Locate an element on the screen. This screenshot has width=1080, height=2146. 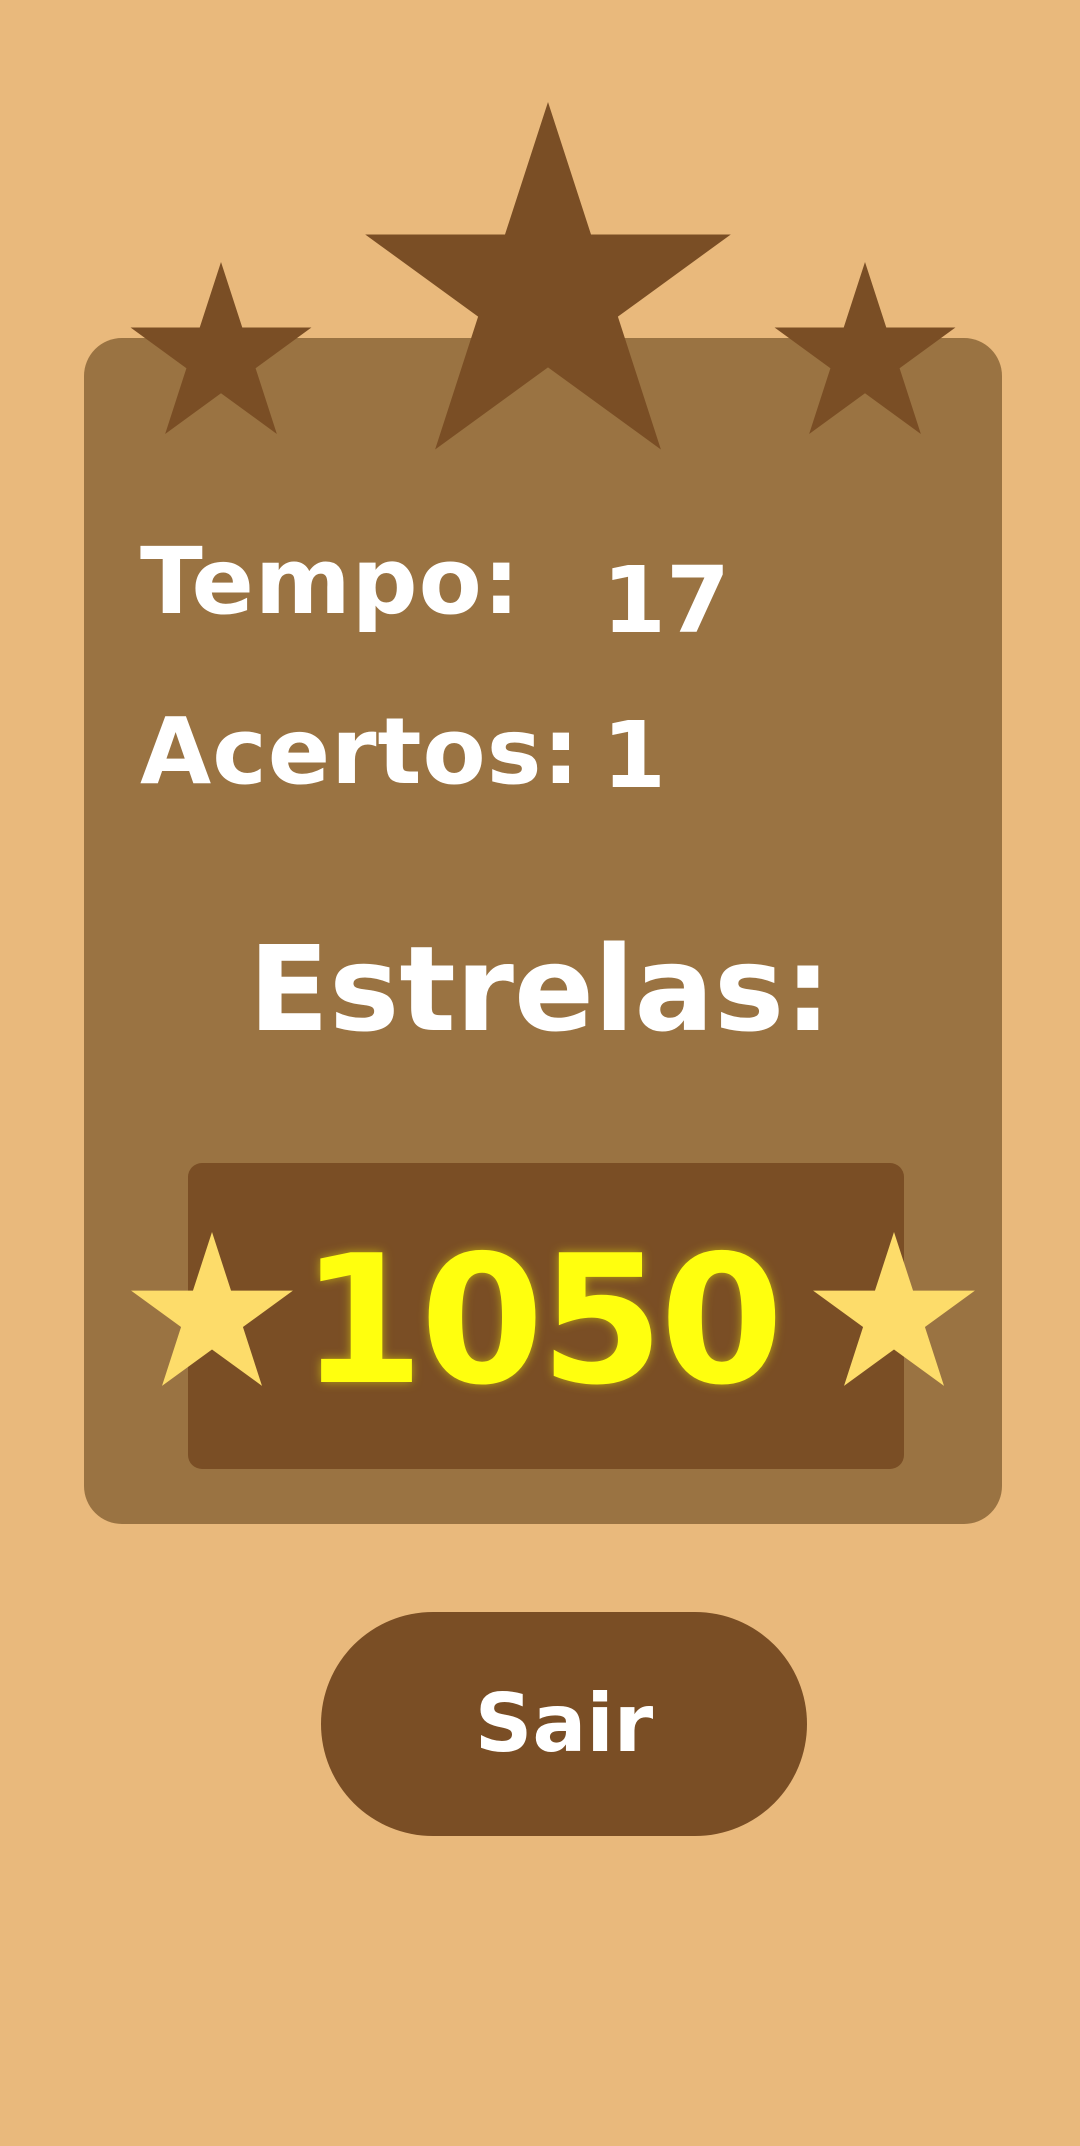
rating-star-center-icon is located at coordinates (548, 276).